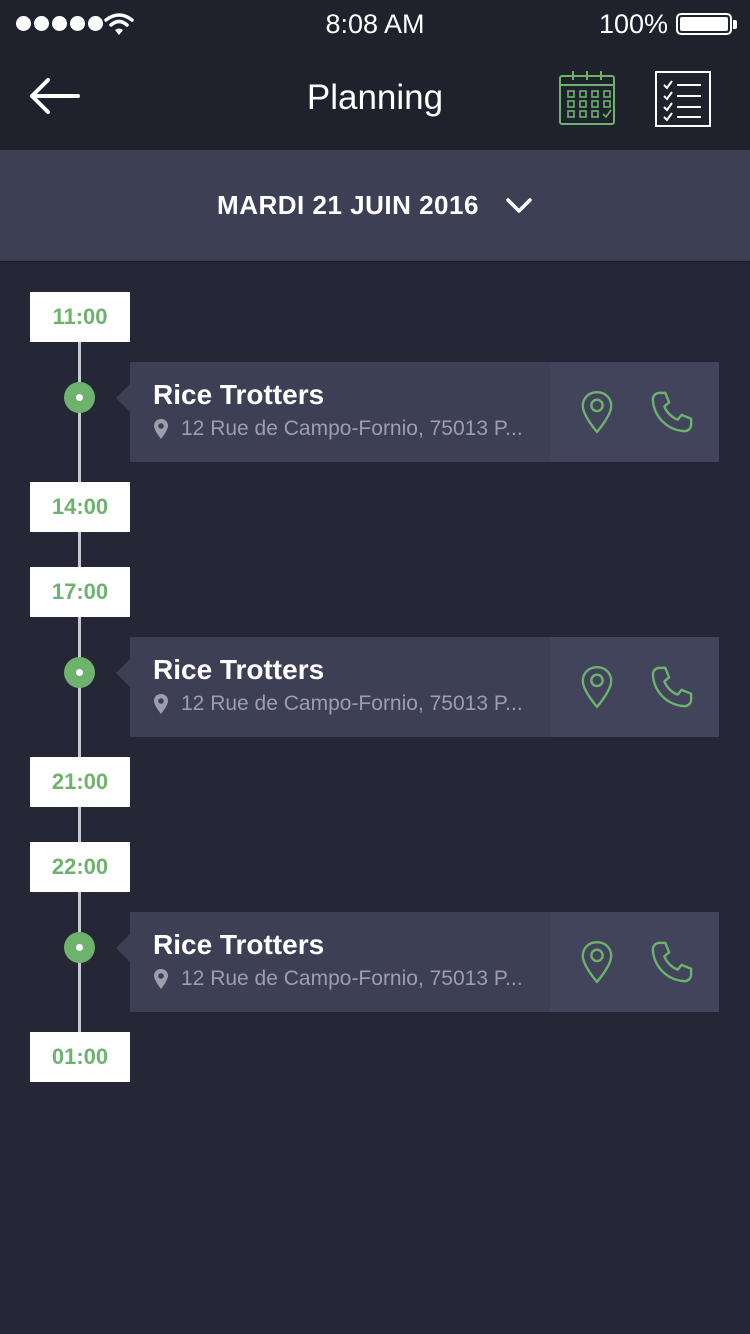  What do you see at coordinates (587, 98) in the screenshot?
I see `calendar-icon` at bounding box center [587, 98].